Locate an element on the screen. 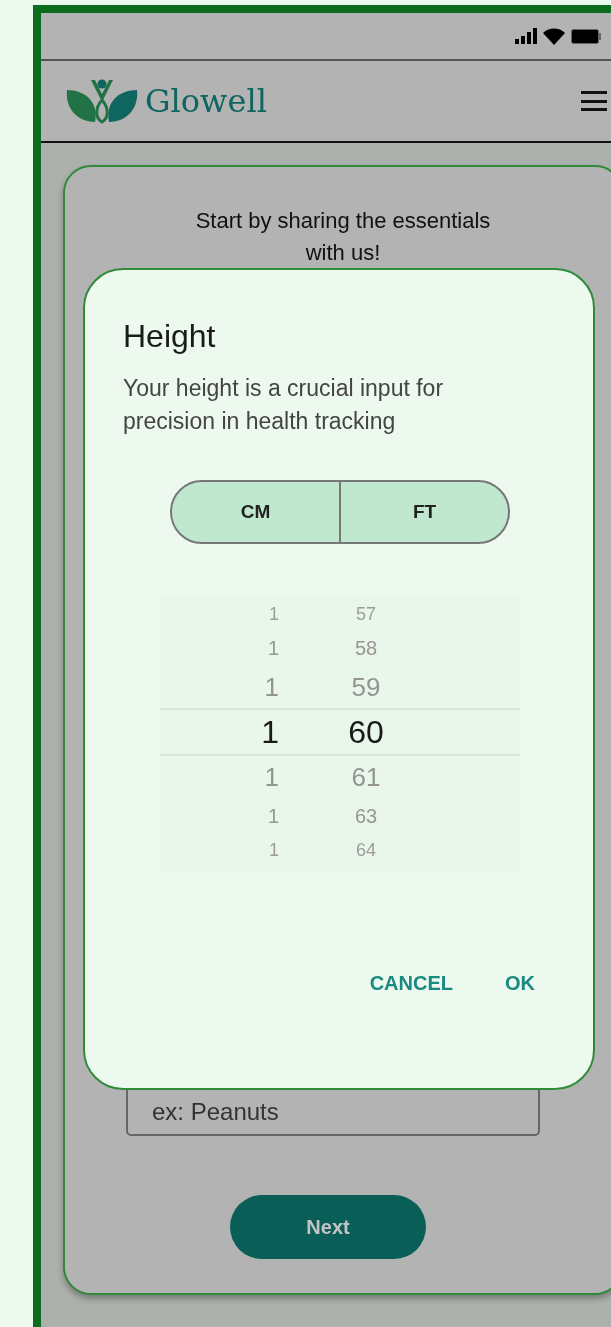 The height and width of the screenshot is (1327, 611). signal-icon is located at coordinates (526, 36).